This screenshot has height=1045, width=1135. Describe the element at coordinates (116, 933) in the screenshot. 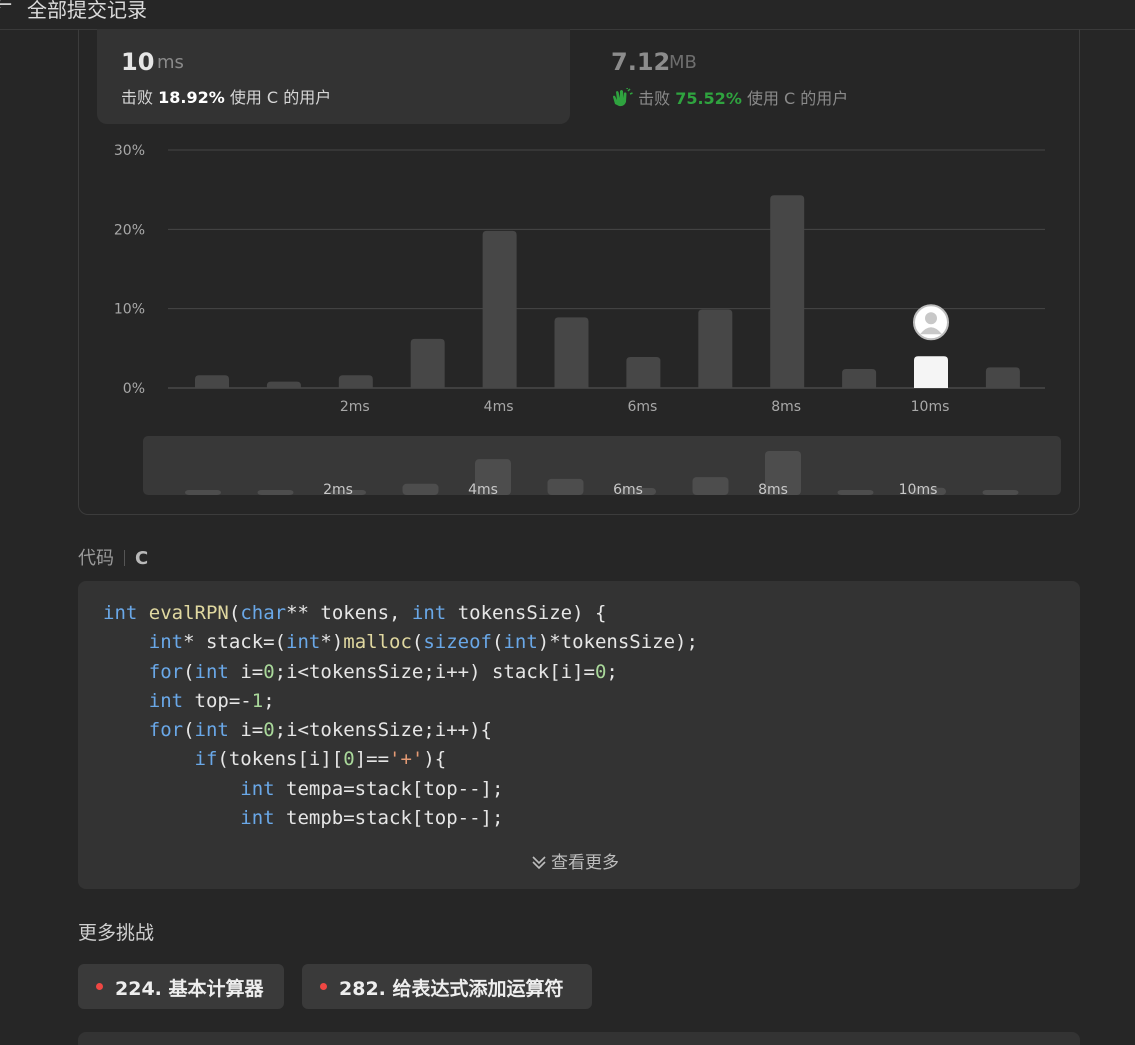

I see `more-challenges-title: 更多挑战` at that location.